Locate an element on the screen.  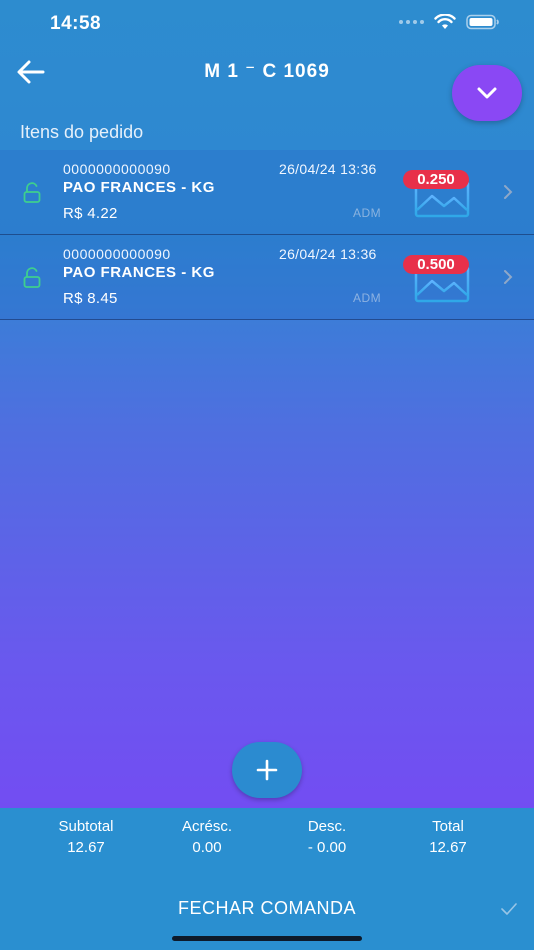
acrescimo-label: Acrésc. is located at coordinates (206, 826).